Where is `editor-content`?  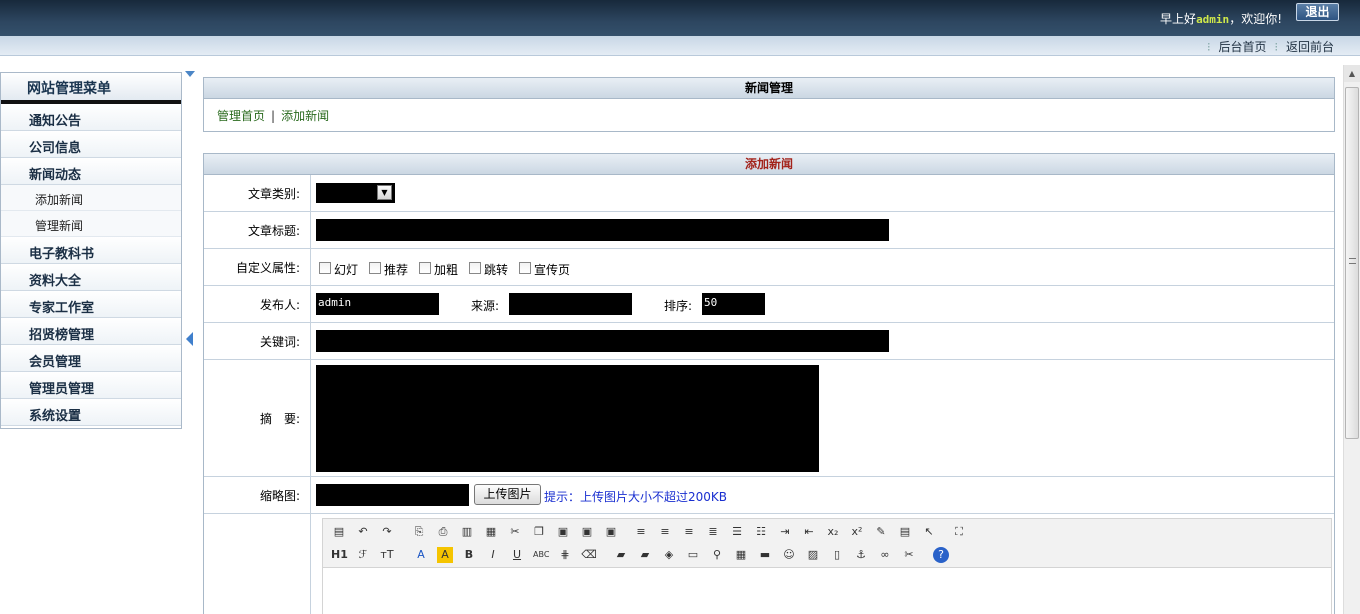 editor-content is located at coordinates (827, 591).